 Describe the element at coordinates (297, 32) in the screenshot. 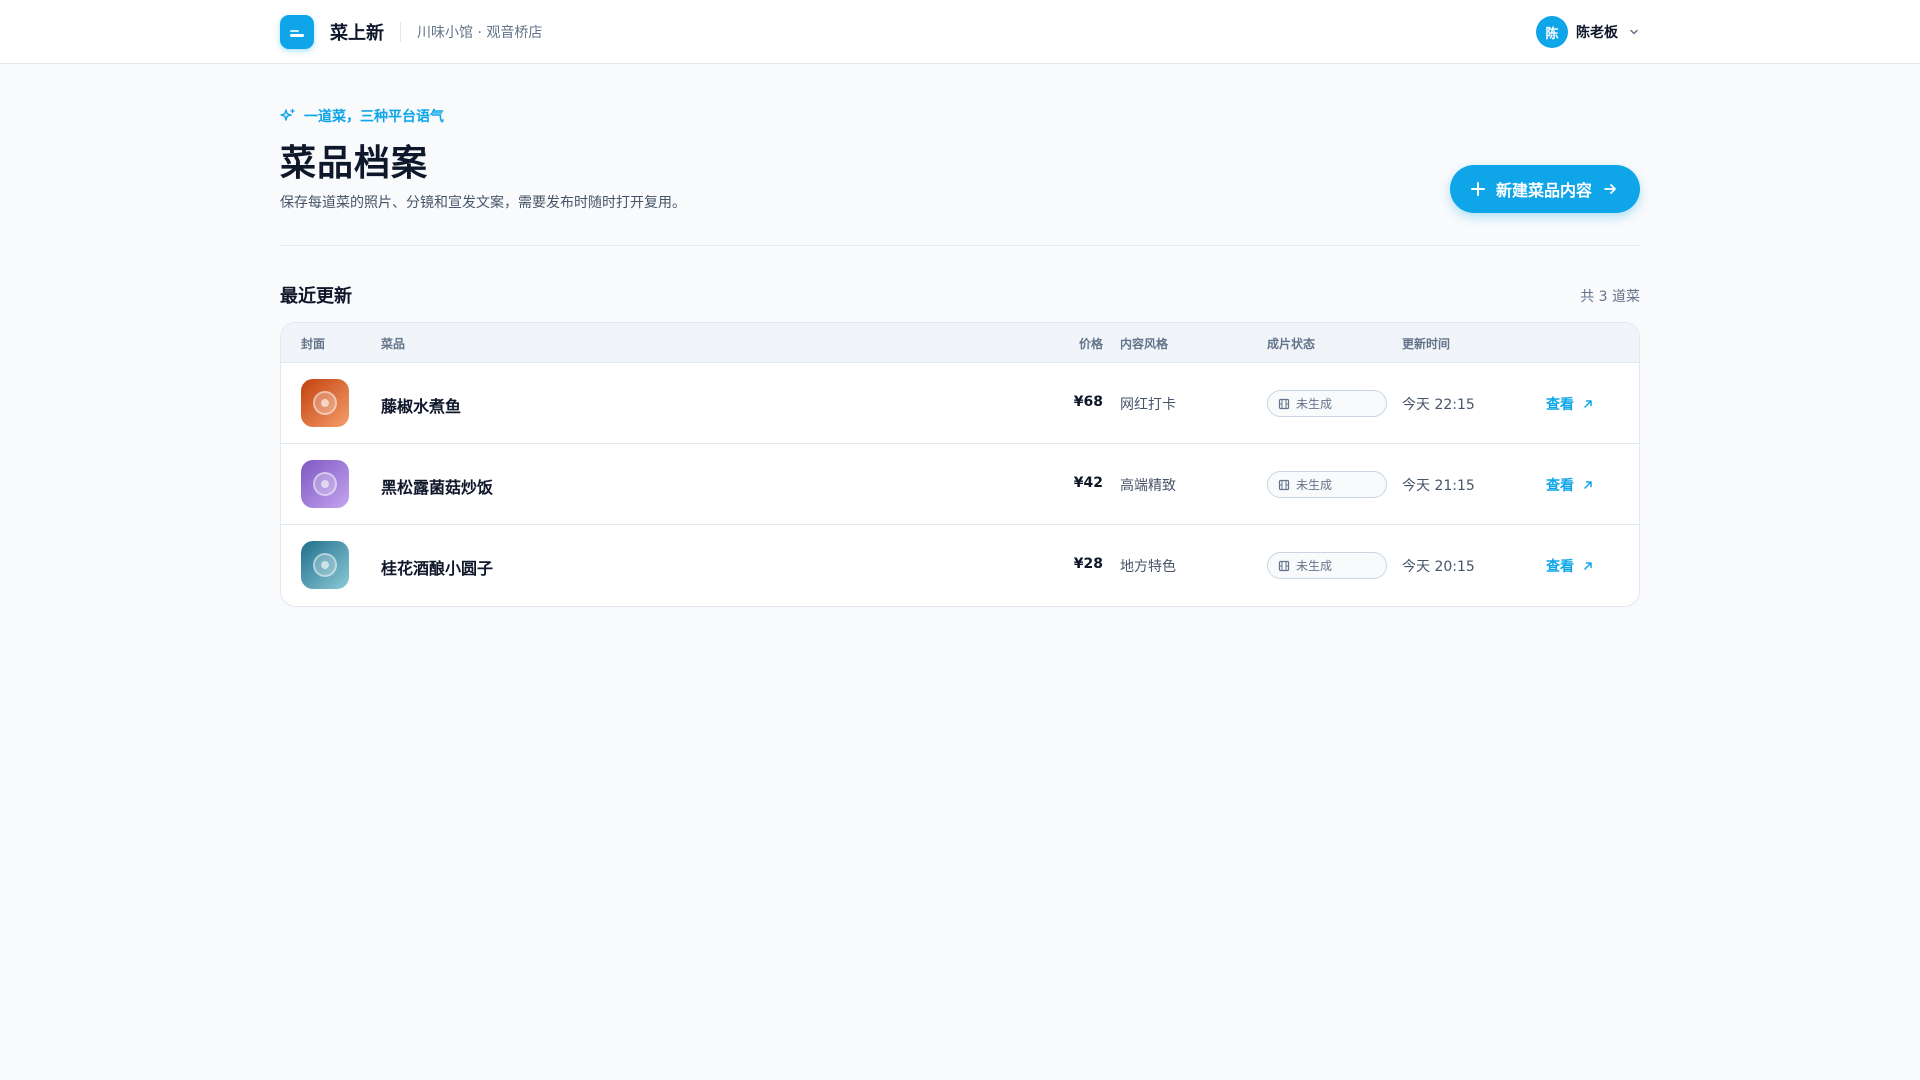

I see `app-logo-icon` at that location.